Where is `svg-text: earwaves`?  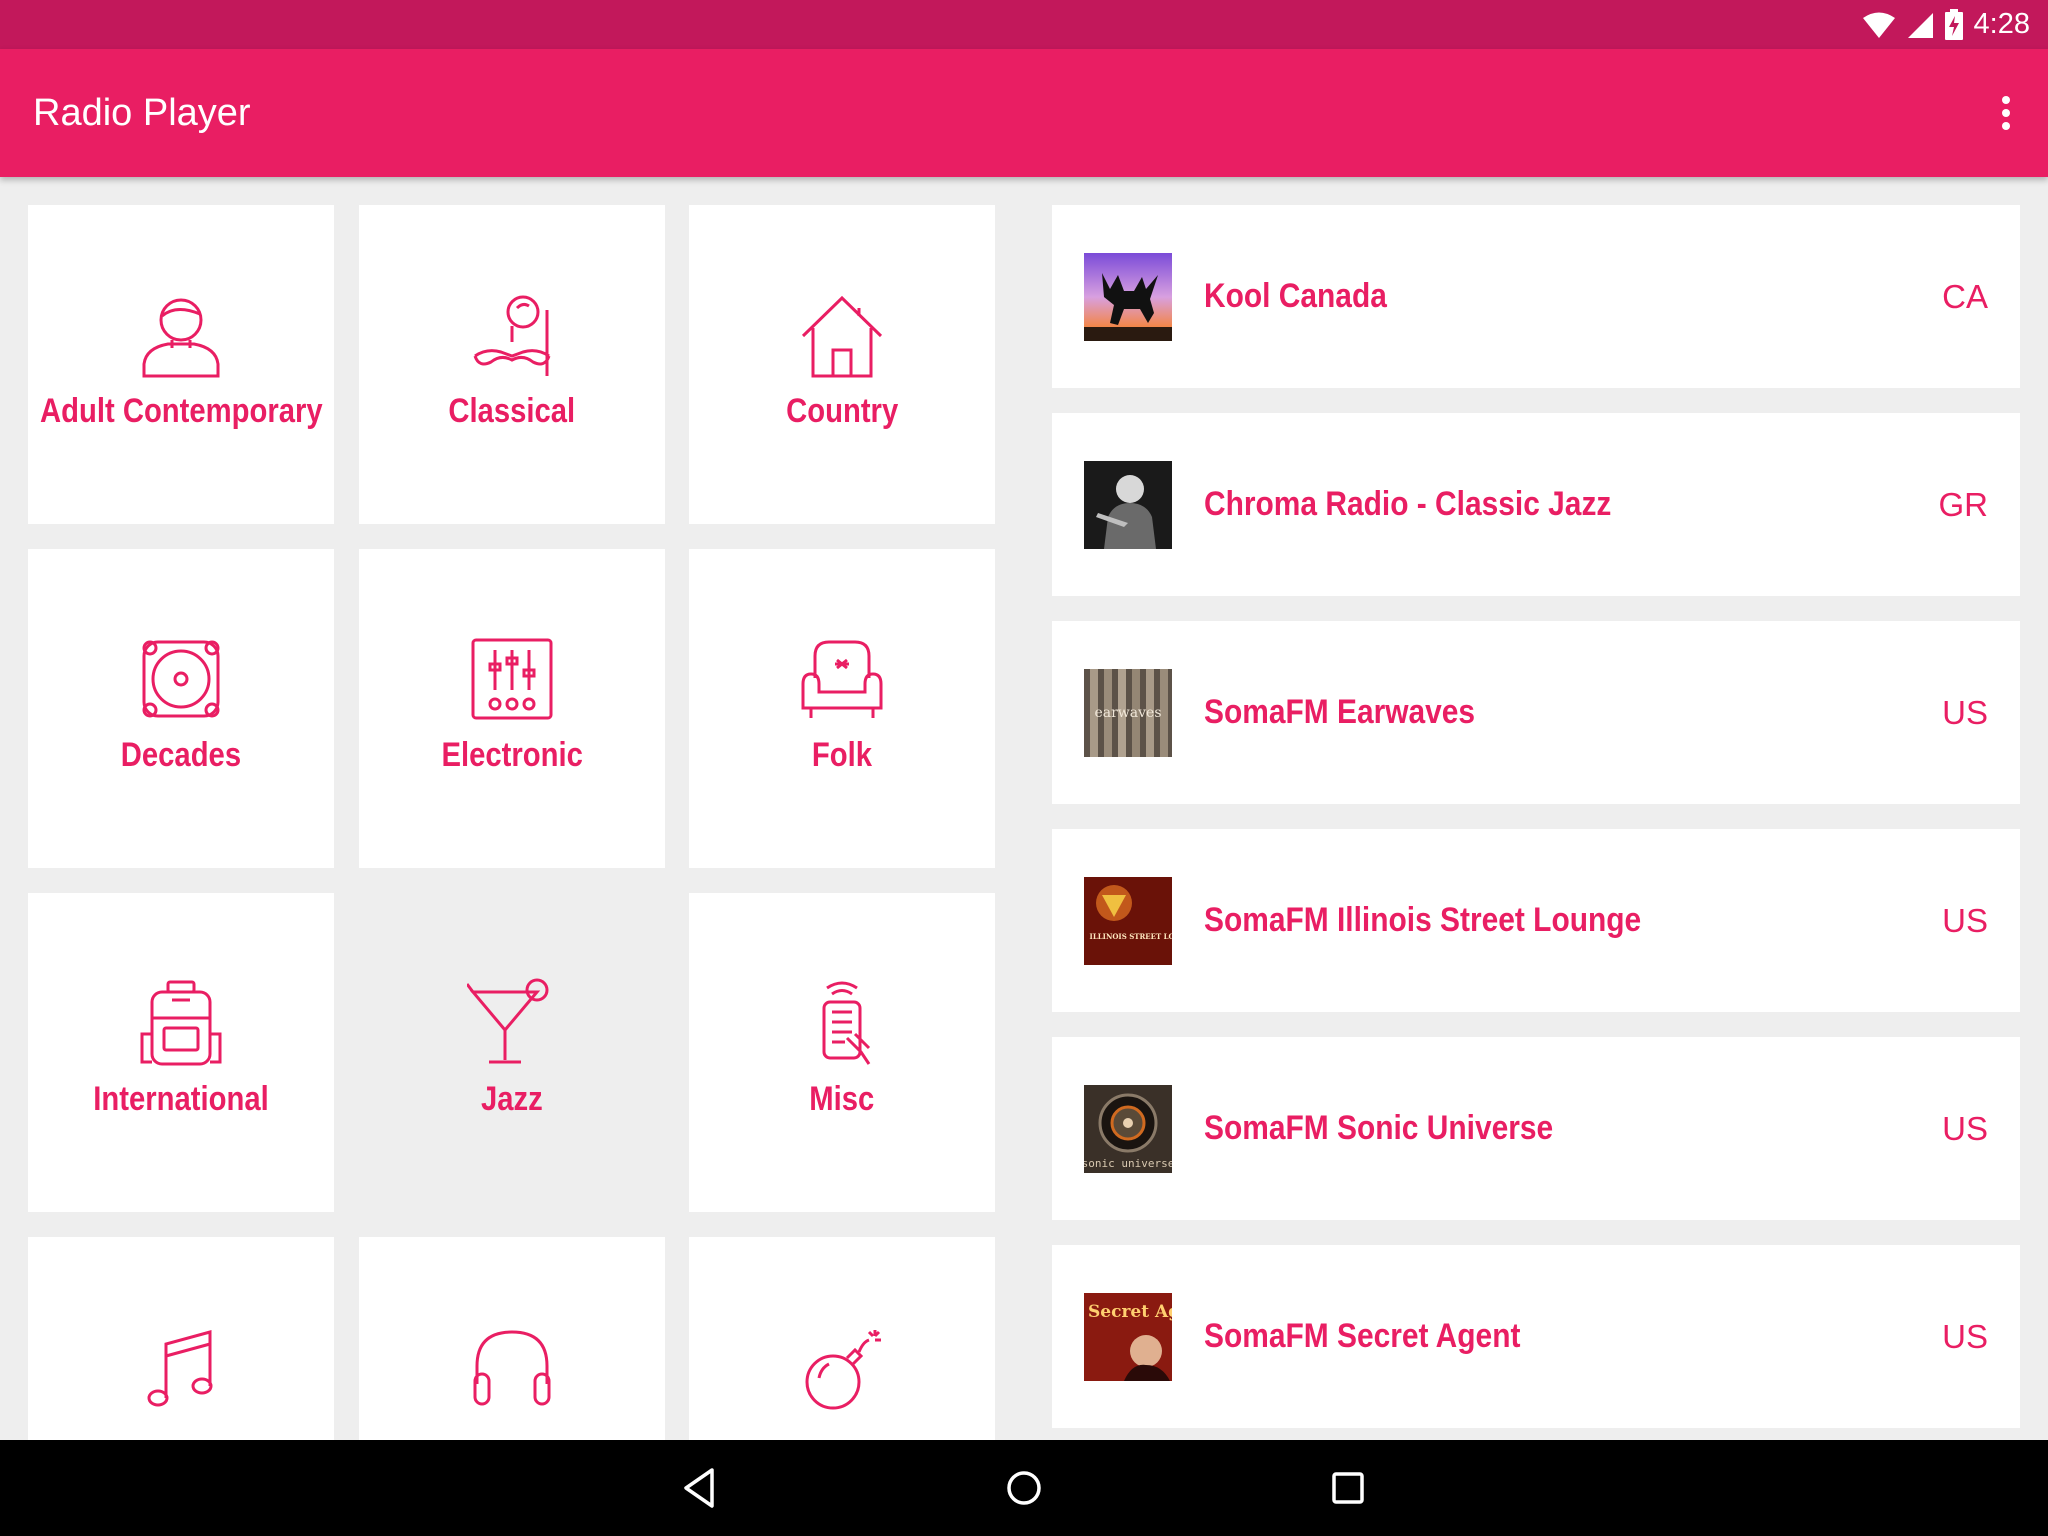 svg-text: earwaves is located at coordinates (1127, 713).